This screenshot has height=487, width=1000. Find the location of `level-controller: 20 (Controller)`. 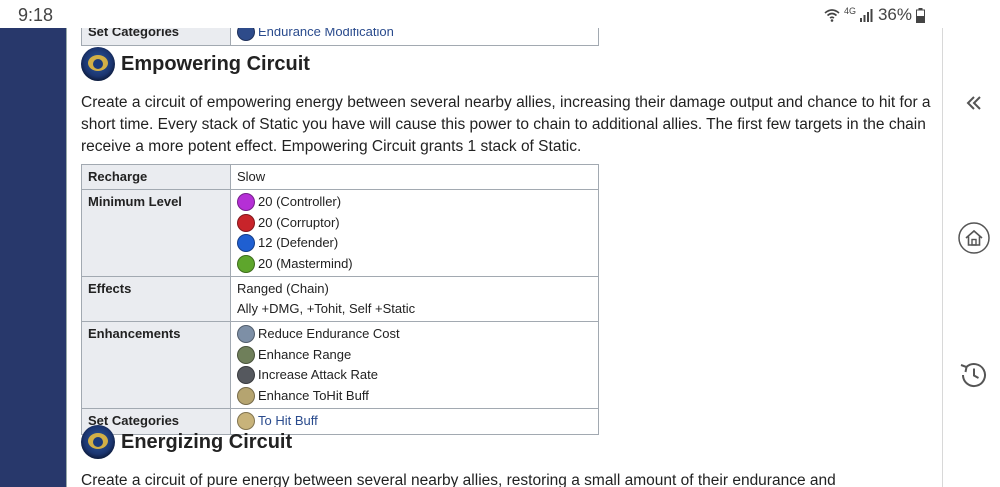

level-controller: 20 (Controller) is located at coordinates (300, 202).